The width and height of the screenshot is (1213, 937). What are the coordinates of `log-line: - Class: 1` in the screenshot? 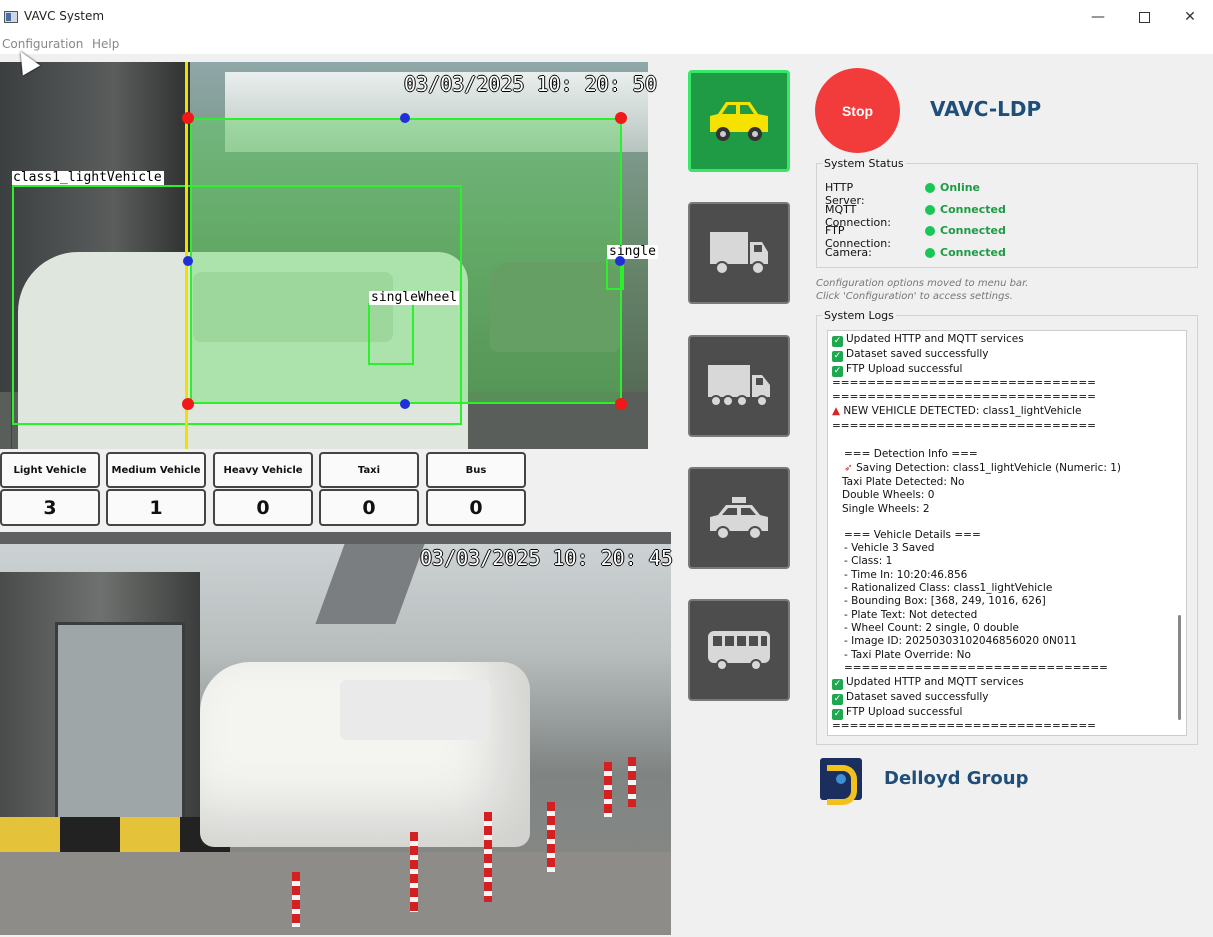 It's located at (868, 561).